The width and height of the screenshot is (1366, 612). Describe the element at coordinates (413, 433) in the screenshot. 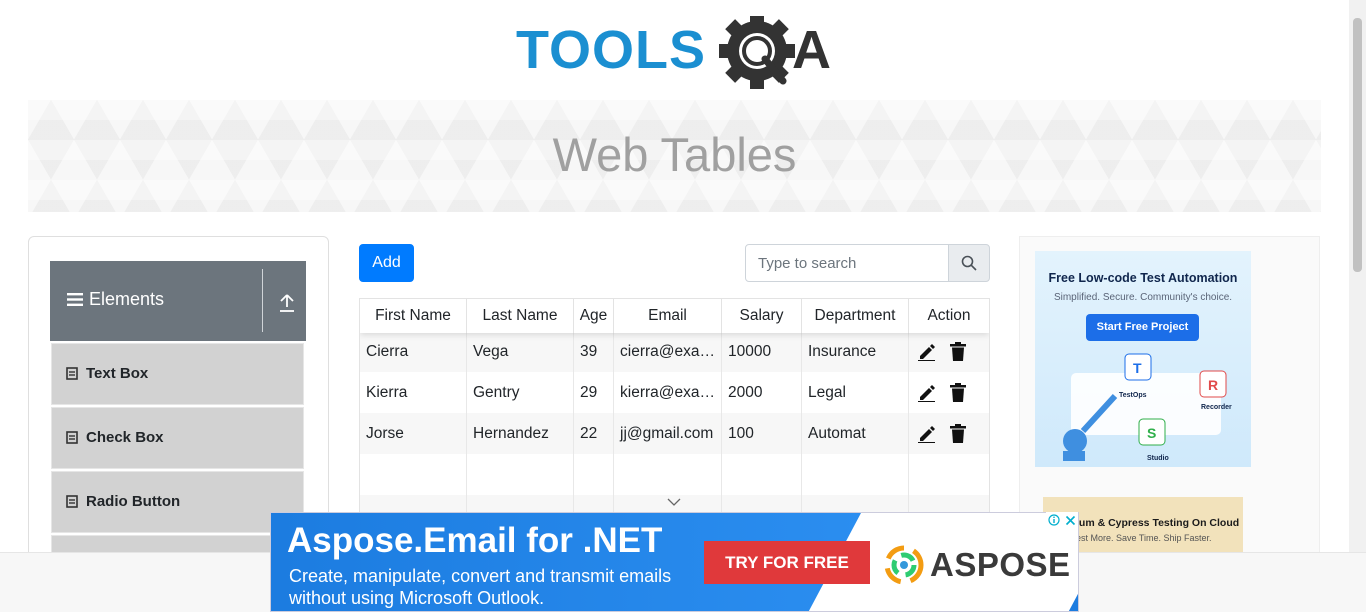

I see `cell-first-name: Jorse` at that location.